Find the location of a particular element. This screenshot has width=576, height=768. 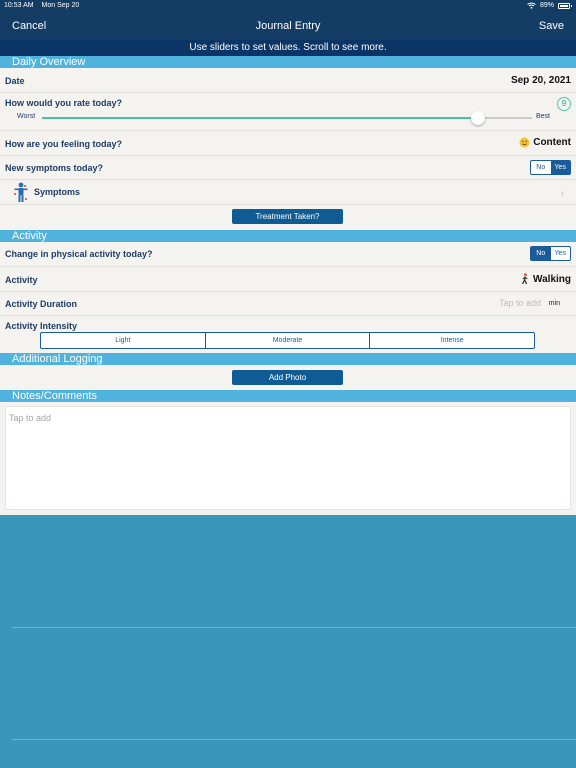

status-left: 10:53 AM Mon Sep 20 is located at coordinates (44, 5).